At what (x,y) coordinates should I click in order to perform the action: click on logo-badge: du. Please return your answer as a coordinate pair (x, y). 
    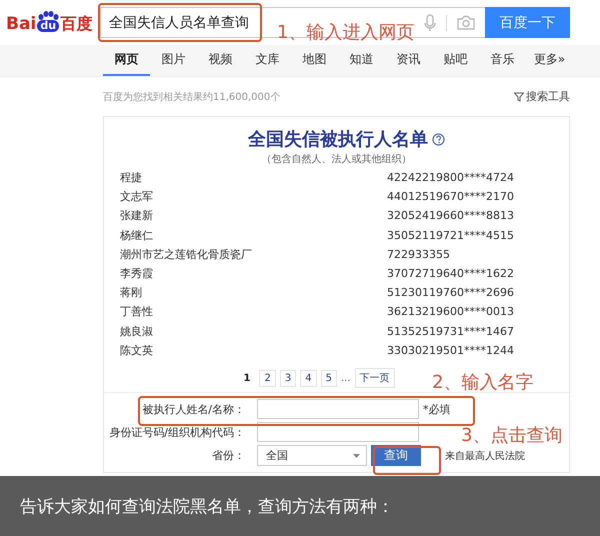
    Looking at the image, I should click on (48, 26).